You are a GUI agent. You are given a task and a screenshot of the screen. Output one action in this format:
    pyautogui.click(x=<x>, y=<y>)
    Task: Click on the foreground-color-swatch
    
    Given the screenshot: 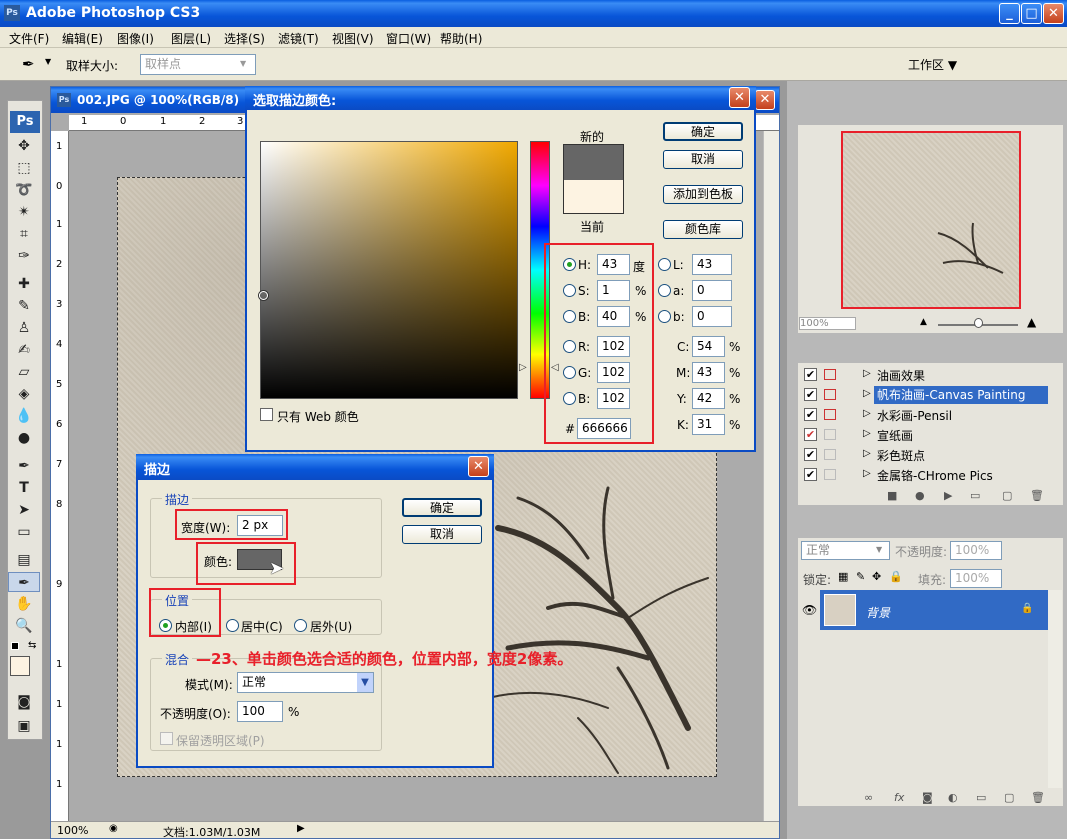 What is the action you would take?
    pyautogui.click(x=20, y=666)
    